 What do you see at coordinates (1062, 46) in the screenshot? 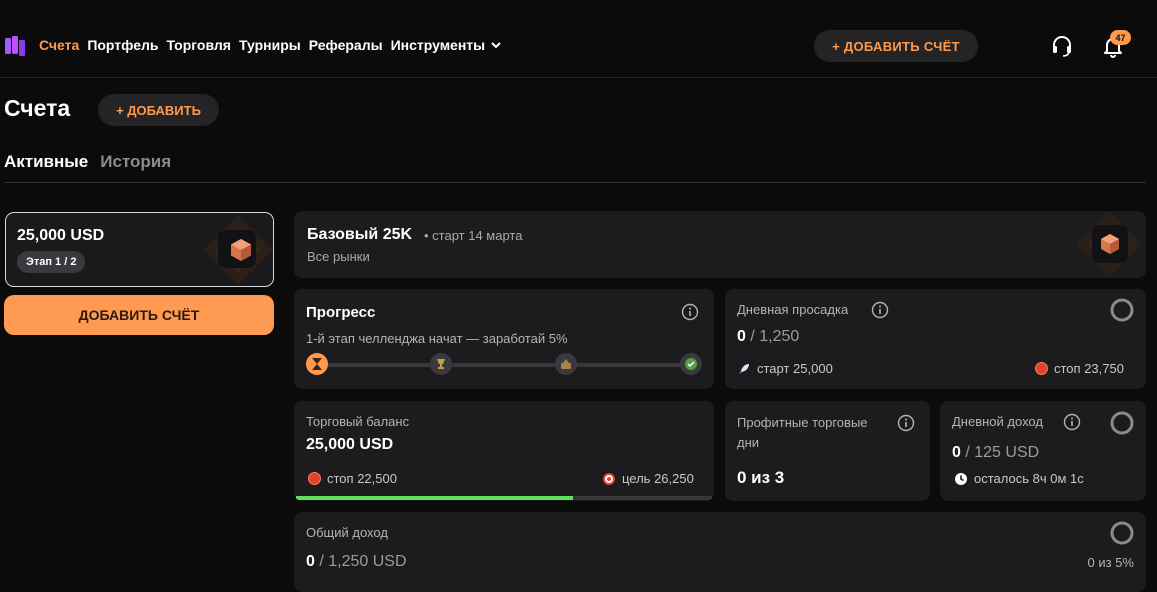
I see `headset-support-icon` at bounding box center [1062, 46].